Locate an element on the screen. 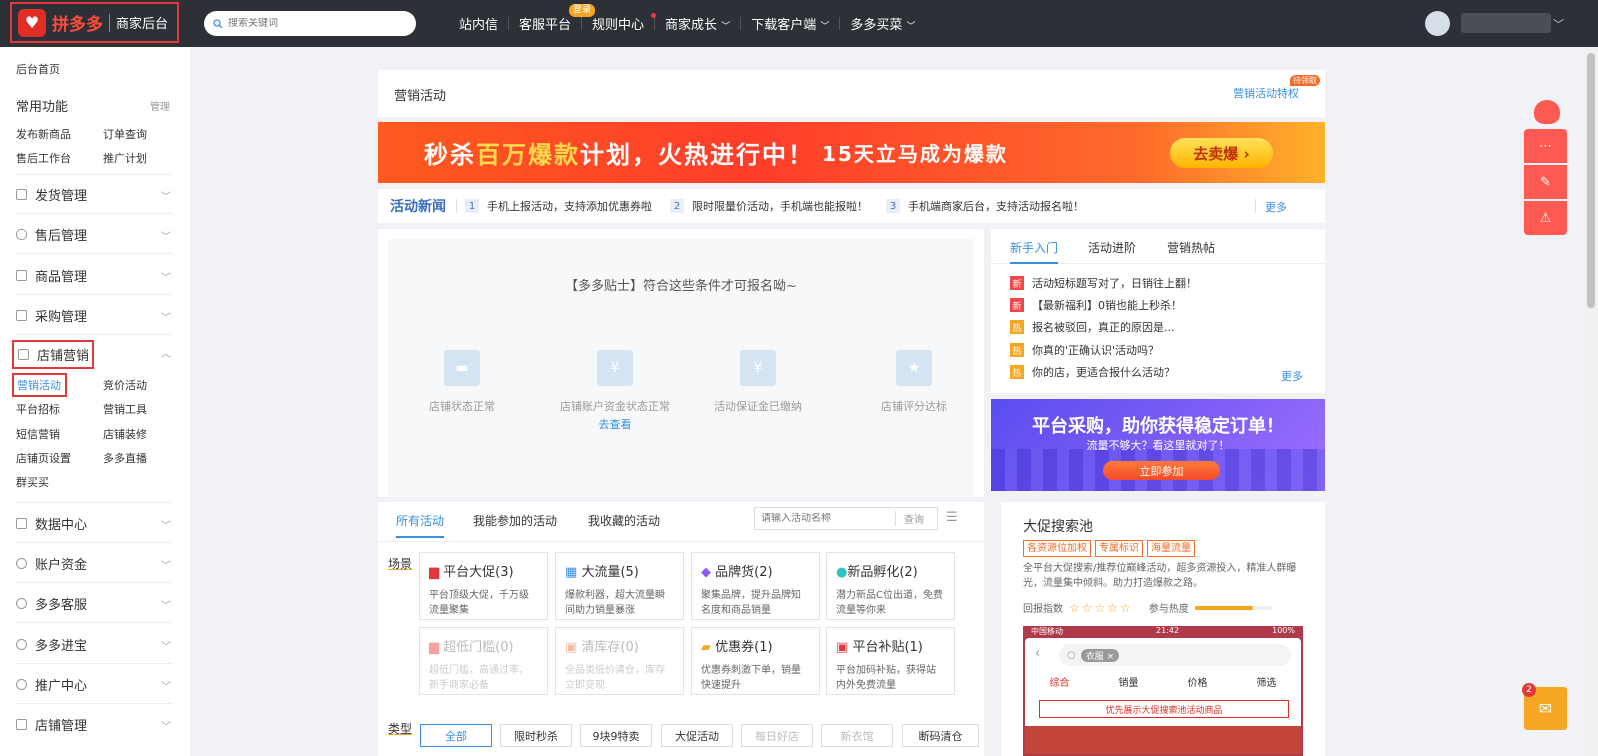 The height and width of the screenshot is (756, 1598). tab-favorite-activities: 我收藏的活动 is located at coordinates (624, 520).